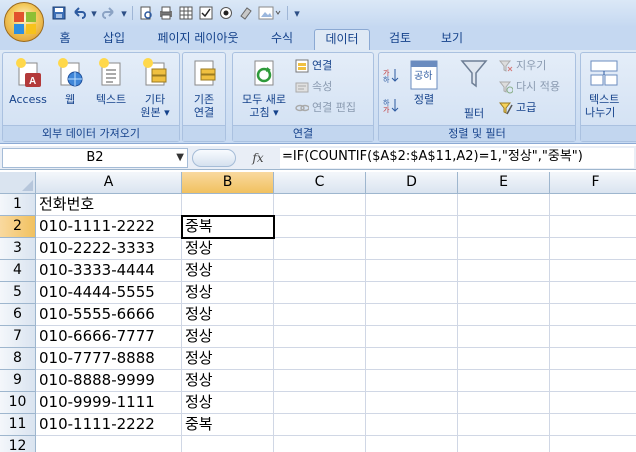 The width and height of the screenshot is (636, 452). I want to click on cell-d9, so click(412, 381).